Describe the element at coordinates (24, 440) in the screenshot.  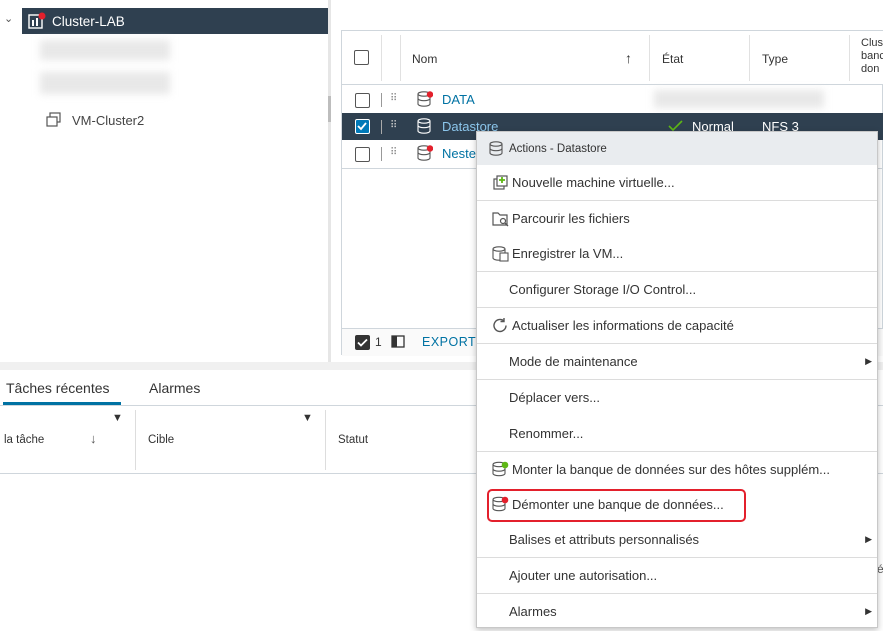
I see `column-header-task: la tâche` at that location.